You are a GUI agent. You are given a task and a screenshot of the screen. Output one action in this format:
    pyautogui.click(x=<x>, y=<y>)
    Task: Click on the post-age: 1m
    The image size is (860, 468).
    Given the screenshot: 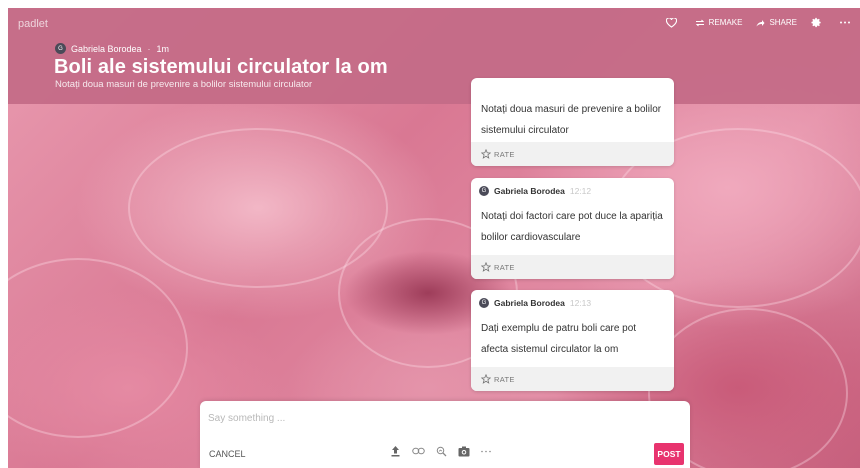 What is the action you would take?
    pyautogui.click(x=163, y=48)
    